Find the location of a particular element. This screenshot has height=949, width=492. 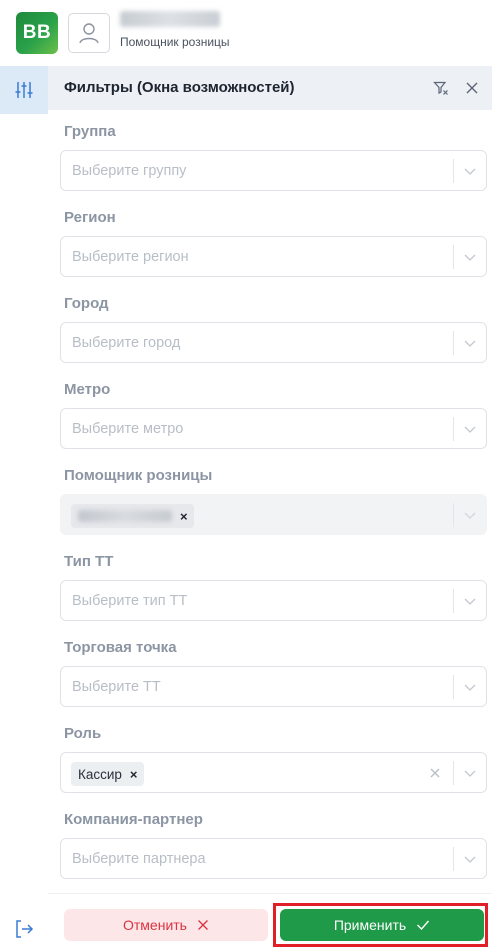

outlet-select: Выберите ТТ is located at coordinates (273, 686).